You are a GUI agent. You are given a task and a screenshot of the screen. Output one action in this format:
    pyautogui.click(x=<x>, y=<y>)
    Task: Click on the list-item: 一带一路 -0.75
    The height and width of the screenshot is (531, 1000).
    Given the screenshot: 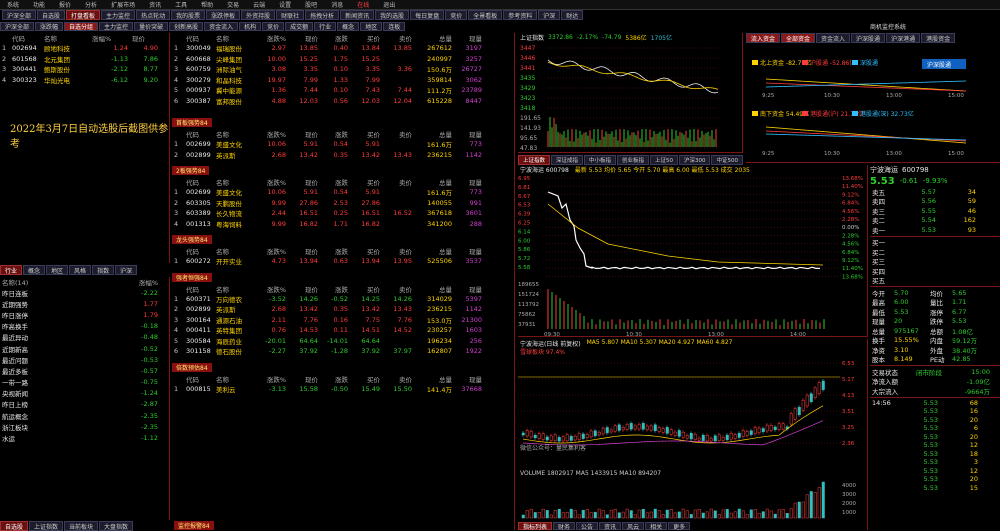 What is the action you would take?
    pyautogui.click(x=84, y=382)
    